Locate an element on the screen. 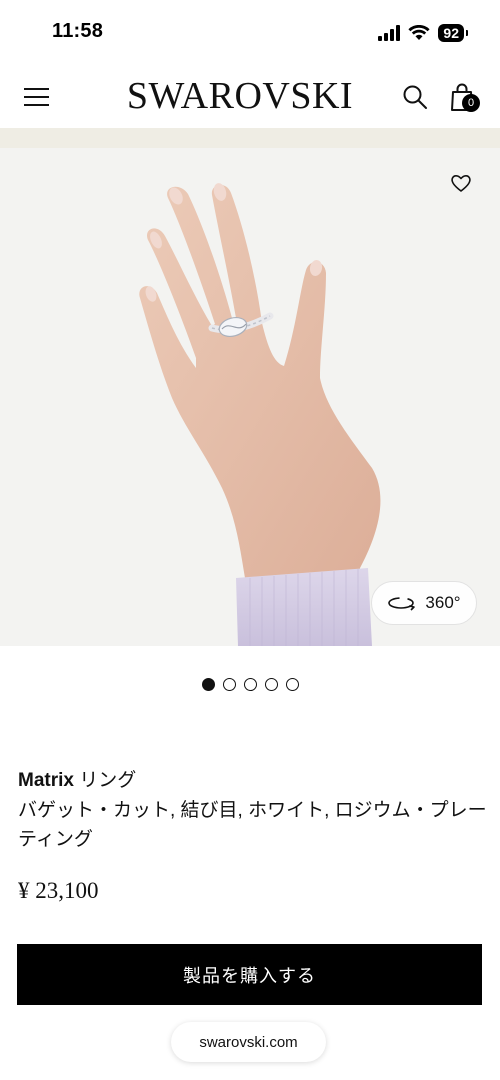 This screenshot has height=1080, width=500. menu-button is located at coordinates (37, 96).